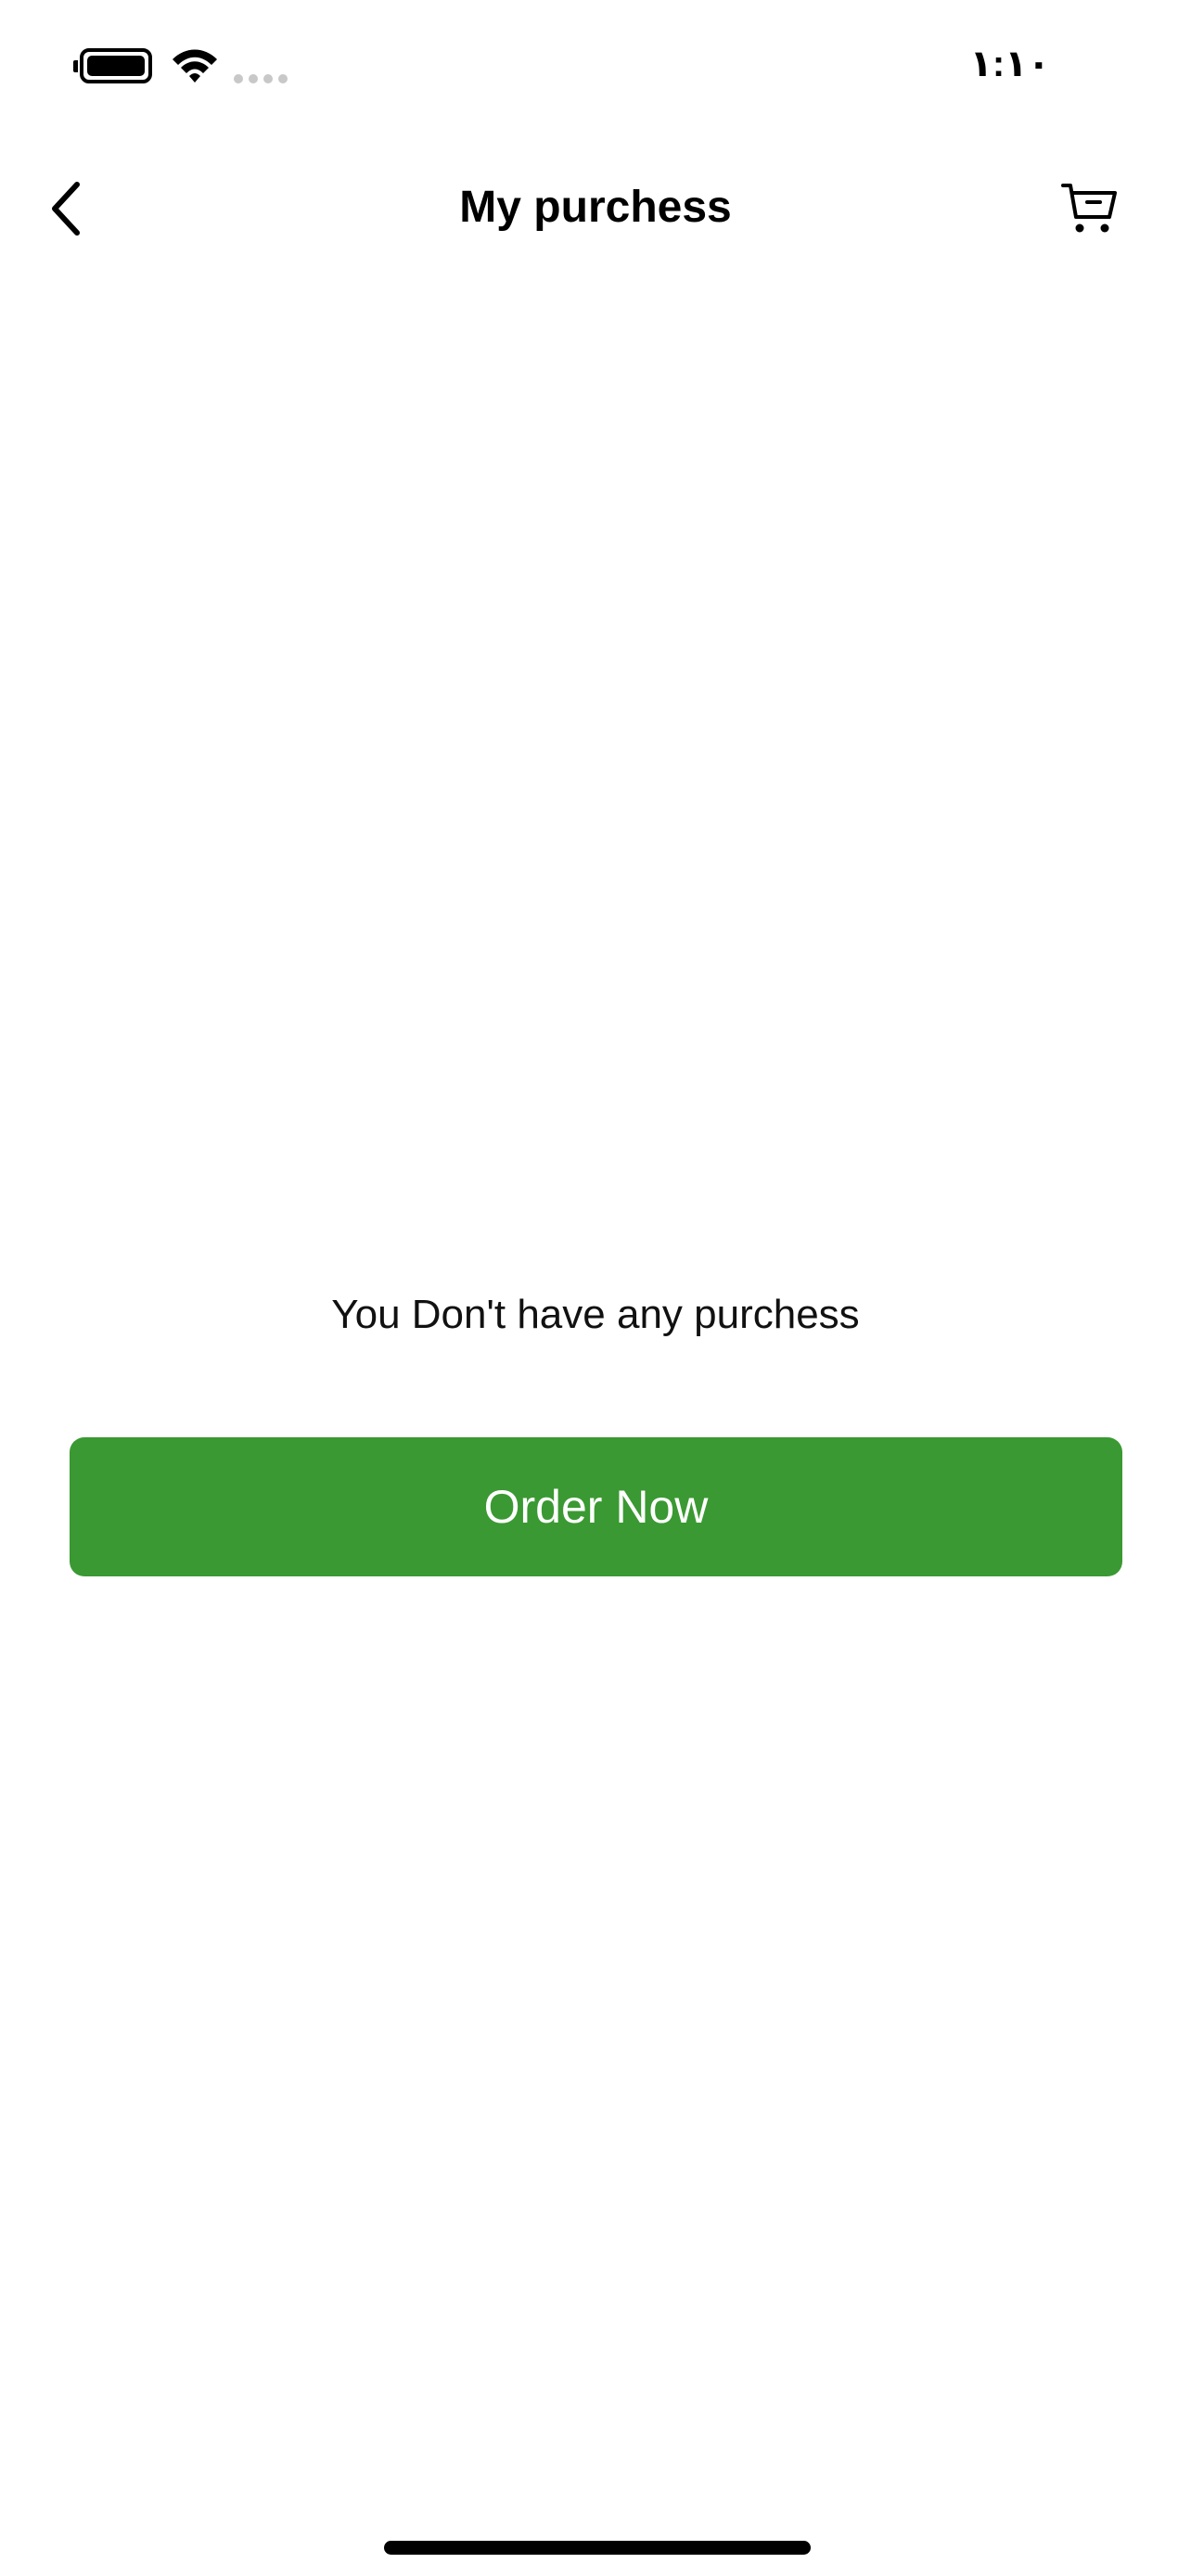 The image size is (1191, 2576). I want to click on page-title: My purchess, so click(595, 207).